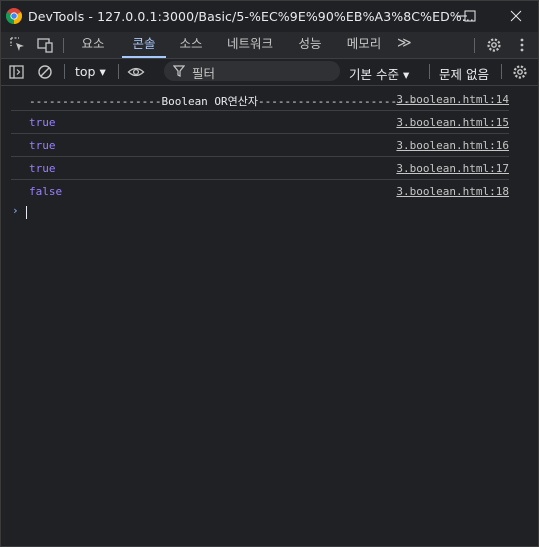 The height and width of the screenshot is (547, 539). Describe the element at coordinates (494, 45) in the screenshot. I see `settings-gear-icon` at that location.